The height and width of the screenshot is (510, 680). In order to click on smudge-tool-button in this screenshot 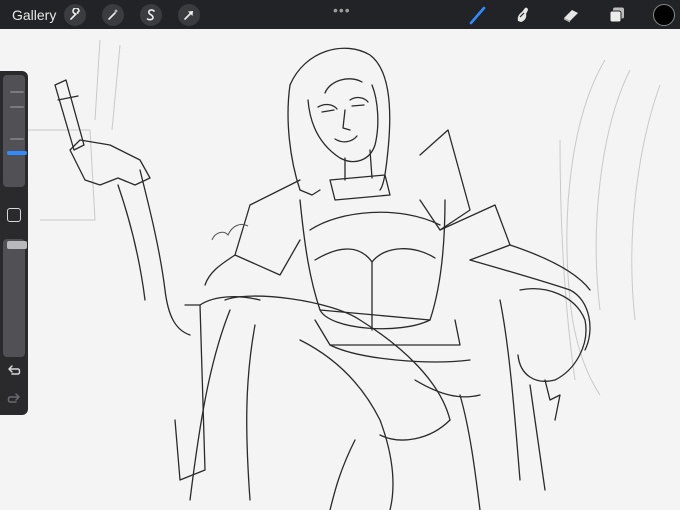, I will do `click(523, 15)`.